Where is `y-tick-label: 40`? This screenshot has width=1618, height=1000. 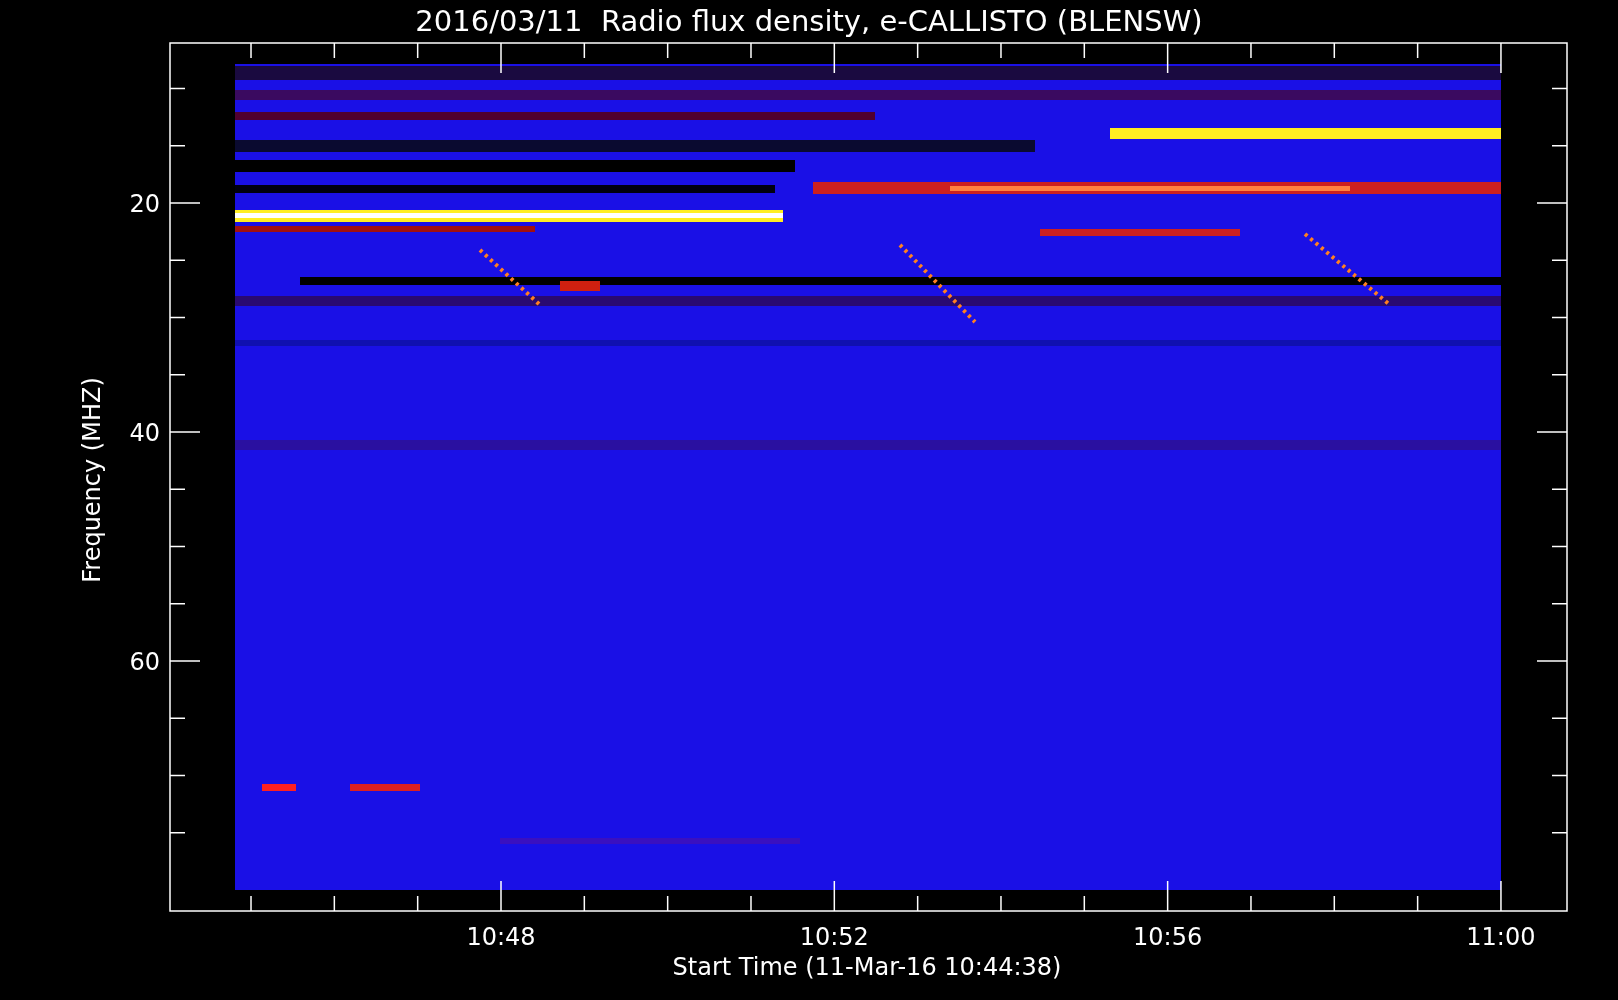 y-tick-label: 40 is located at coordinates (144, 433).